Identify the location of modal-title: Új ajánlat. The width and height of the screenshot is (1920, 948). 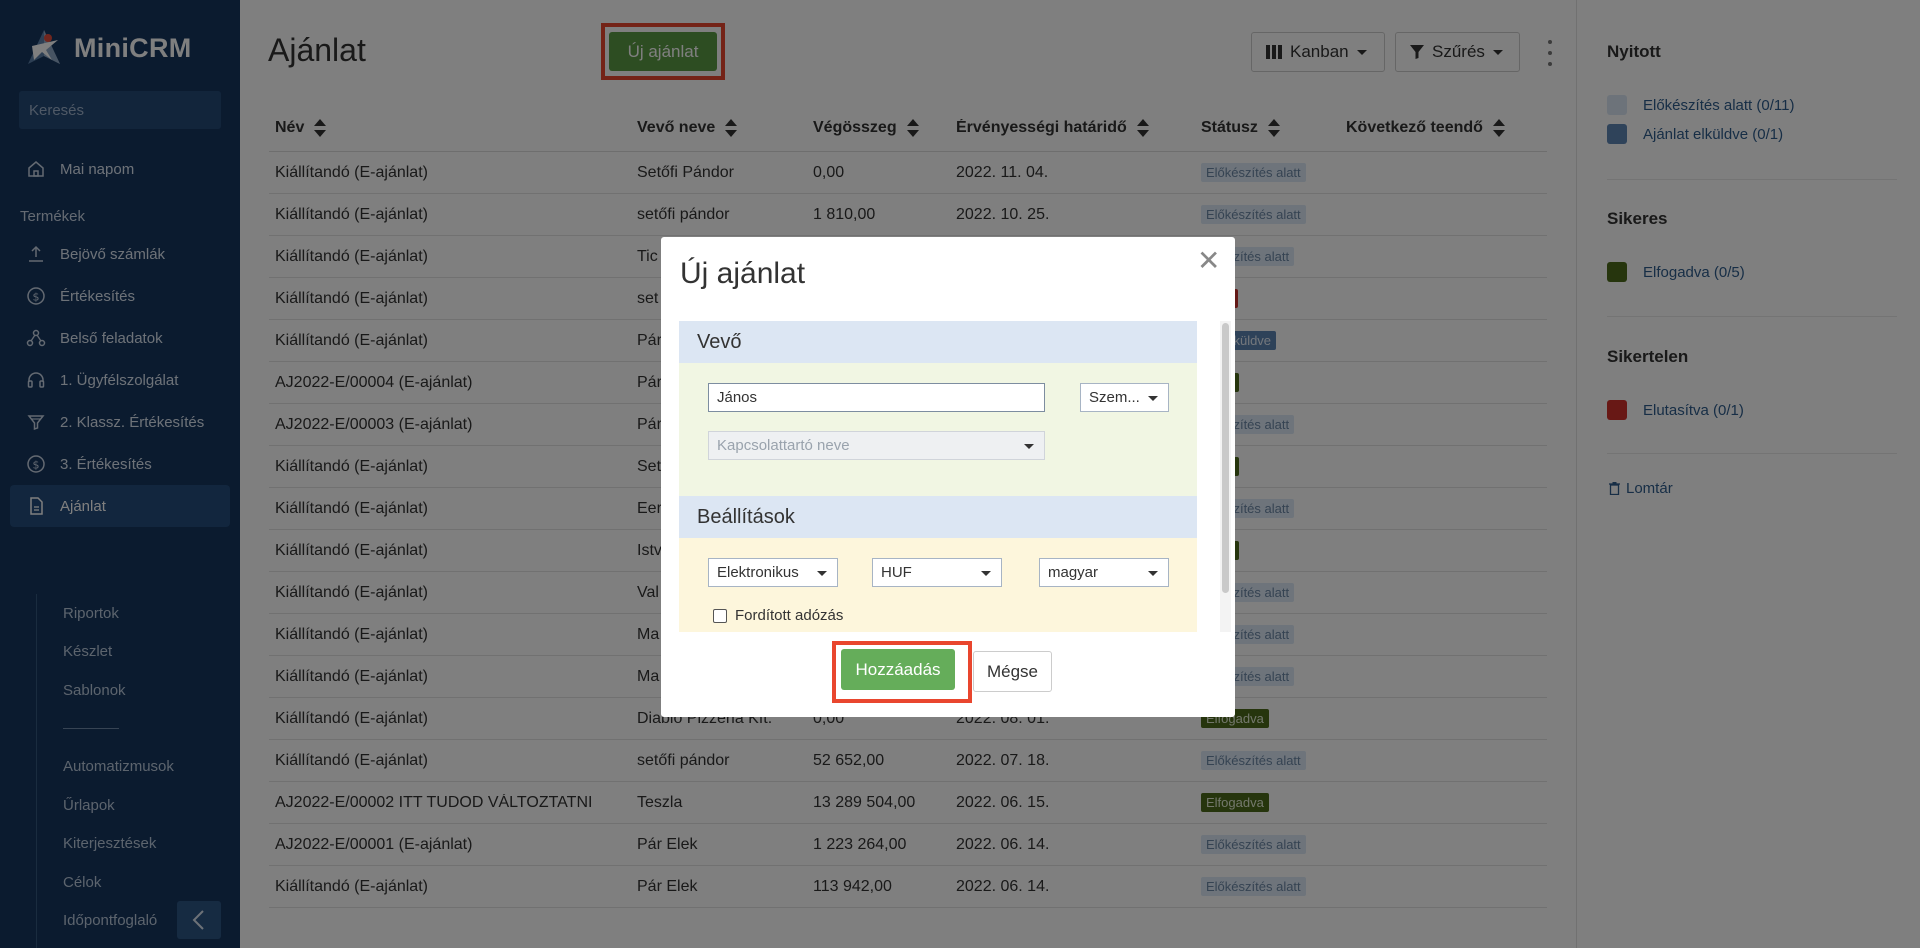
(743, 273).